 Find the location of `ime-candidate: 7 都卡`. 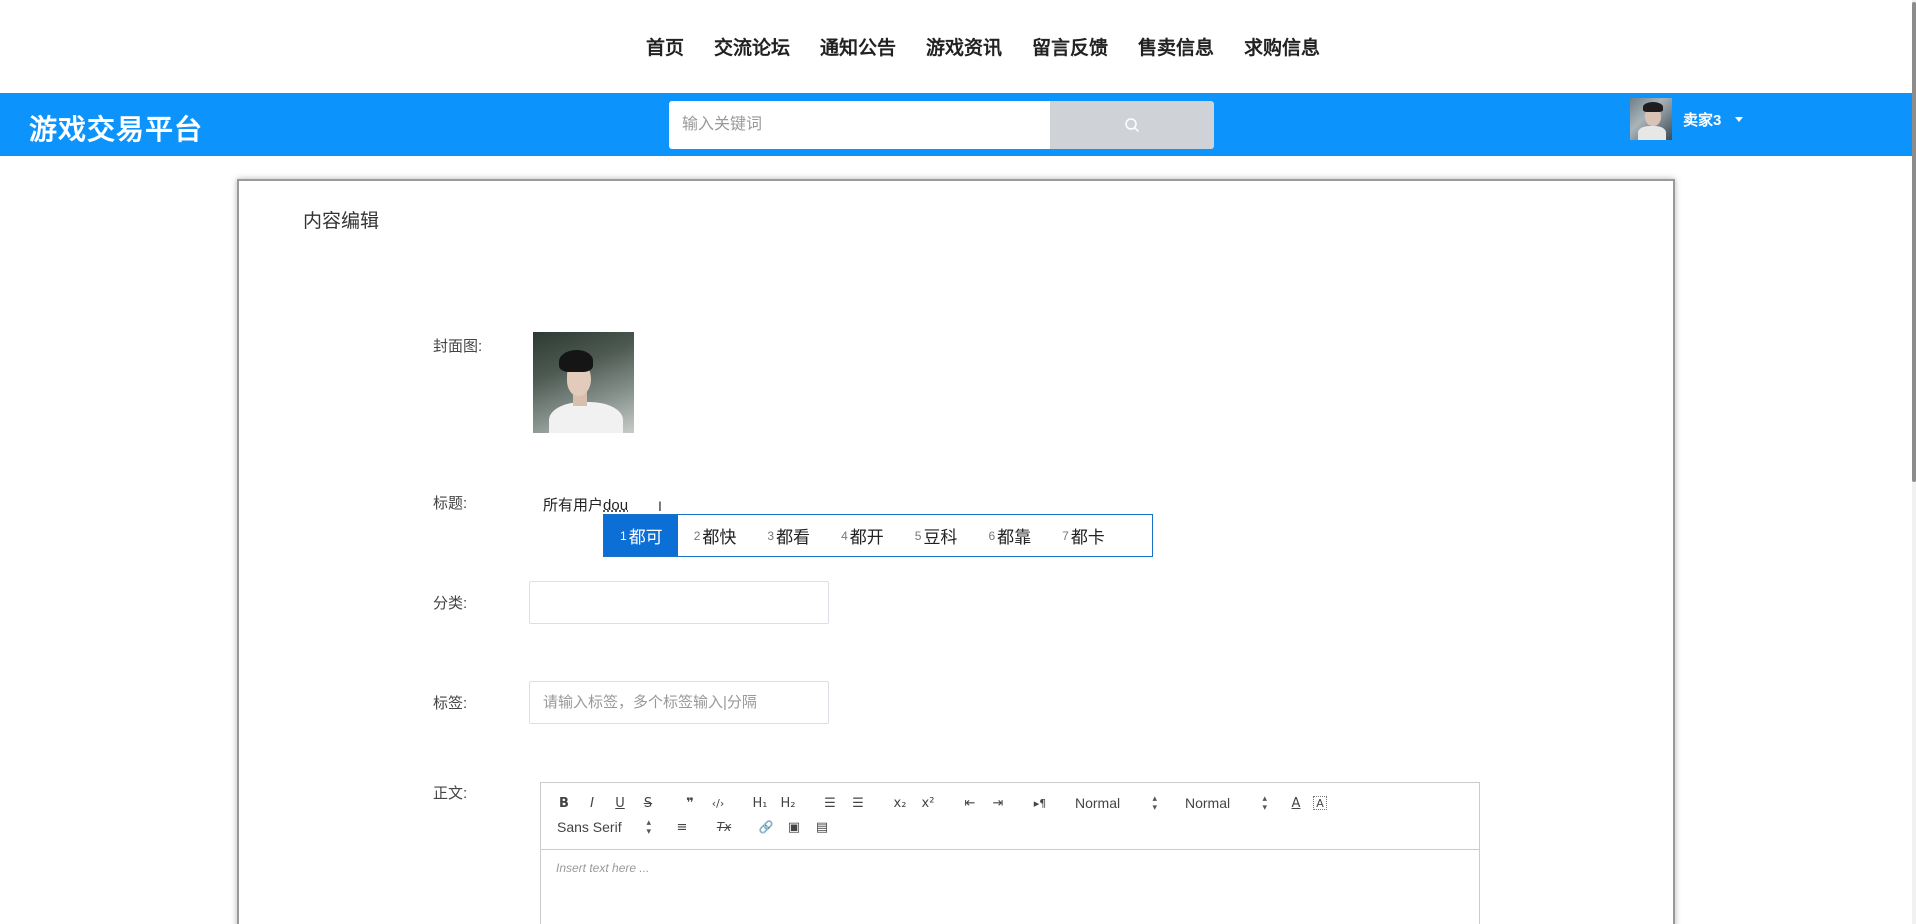

ime-candidate: 7 都卡 is located at coordinates (1083, 535).